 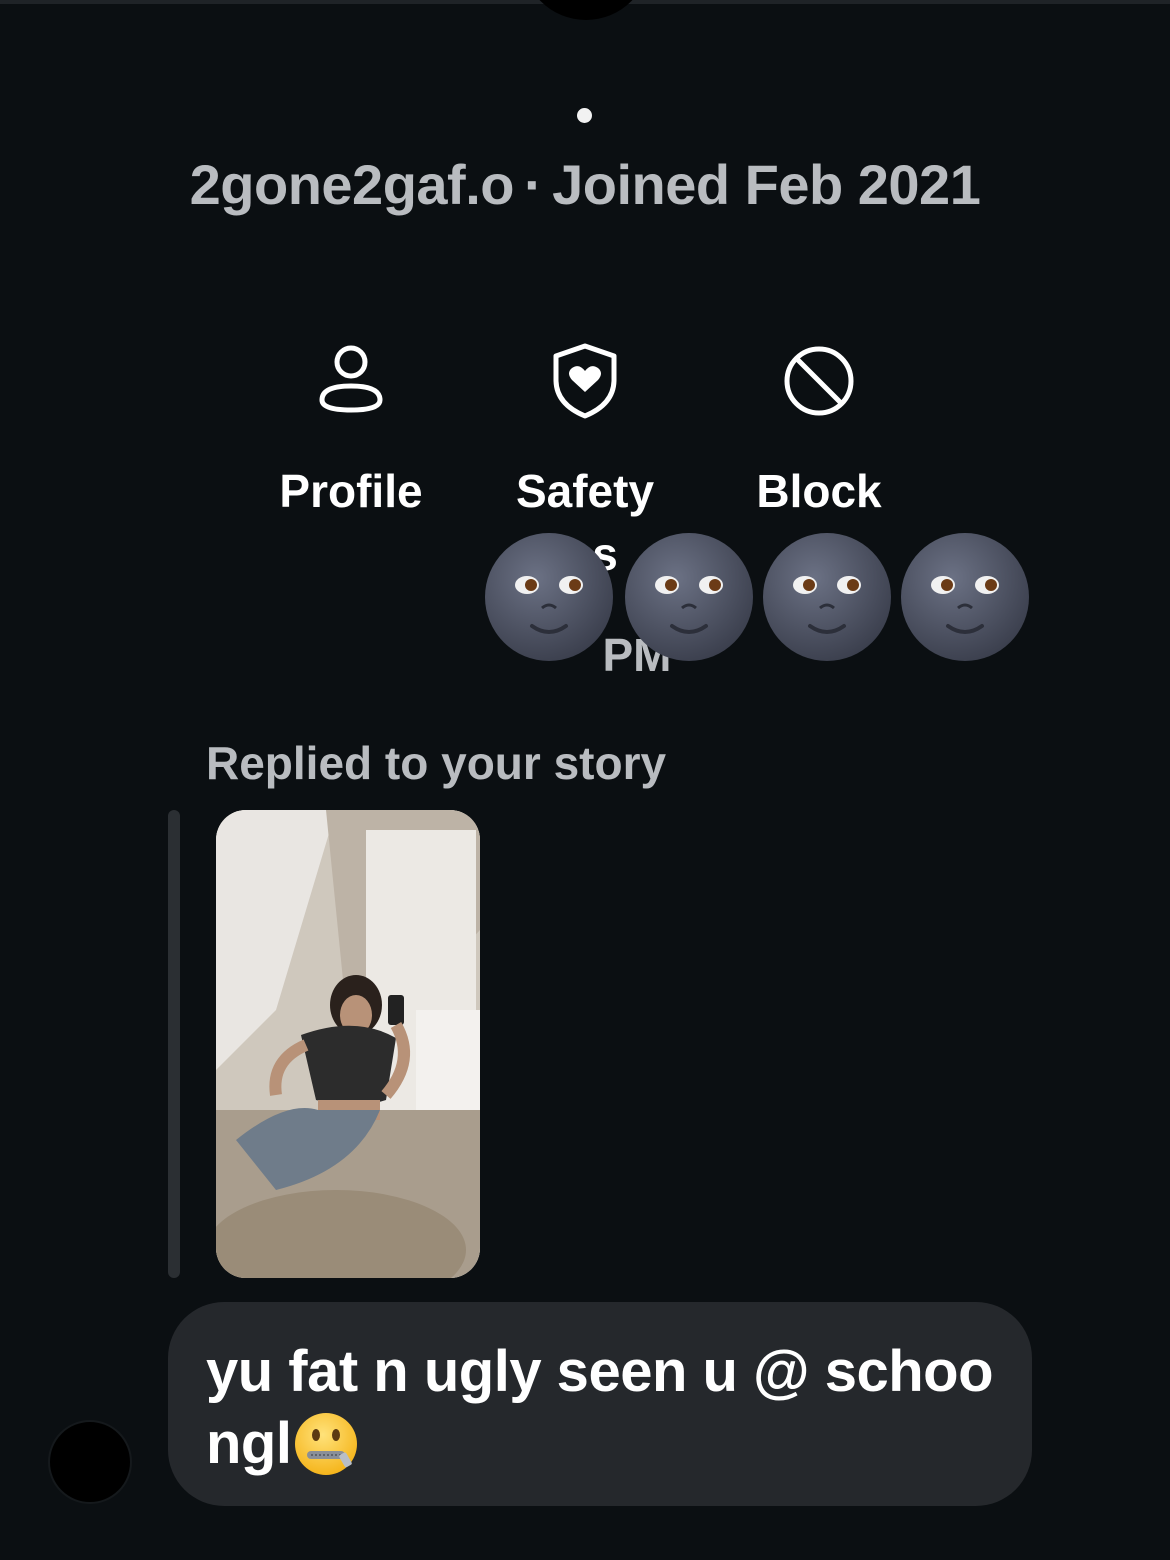 What do you see at coordinates (819, 381) in the screenshot?
I see `block-icon` at bounding box center [819, 381].